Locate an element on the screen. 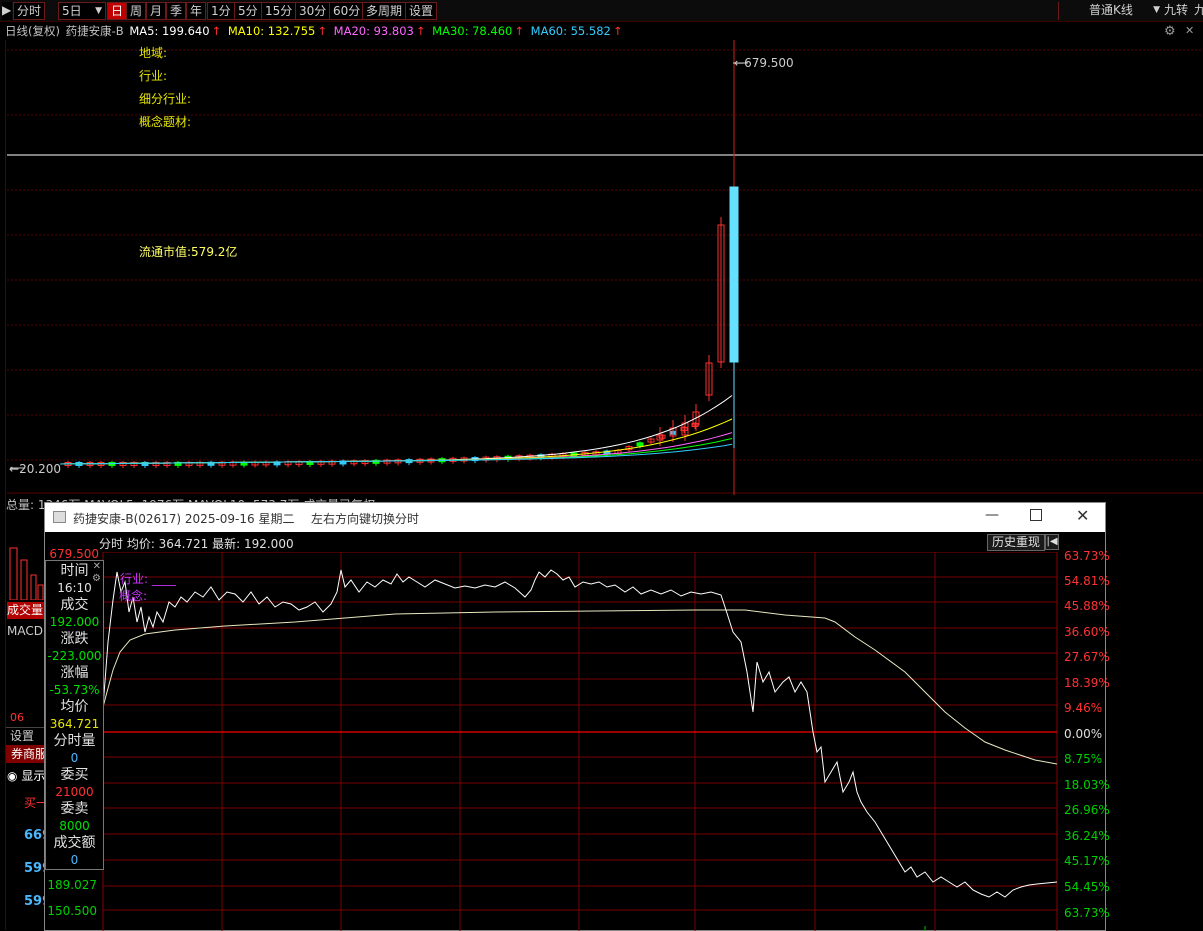  tab-daily: 日 is located at coordinates (117, 11).